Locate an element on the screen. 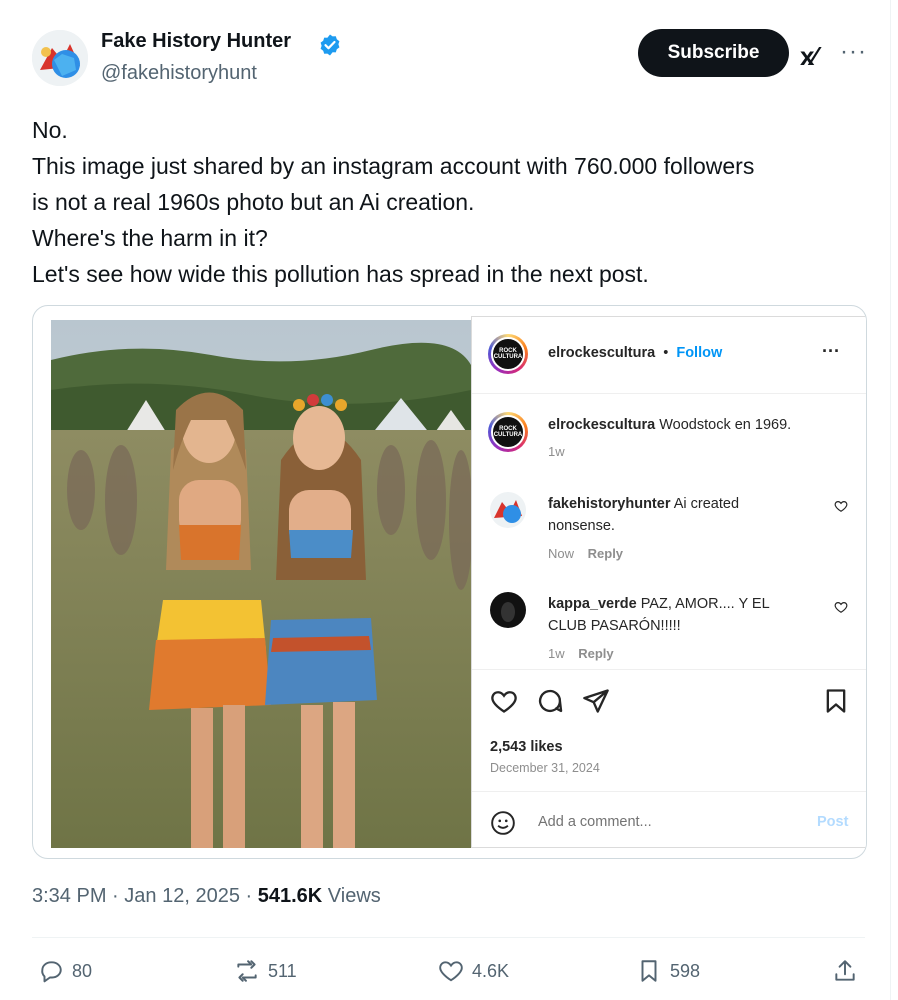  caption-user: elrockescultura is located at coordinates (601, 425).